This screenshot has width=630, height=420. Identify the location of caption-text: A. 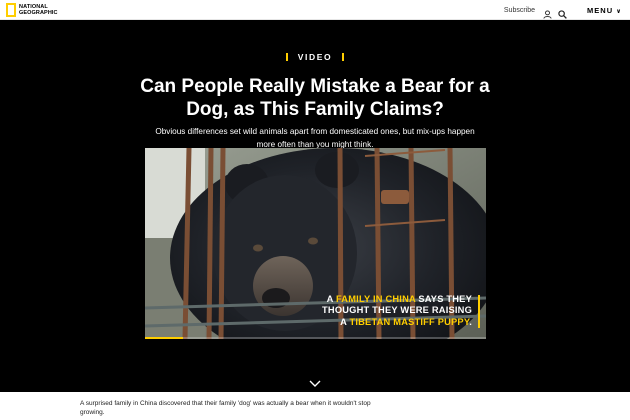
(331, 298).